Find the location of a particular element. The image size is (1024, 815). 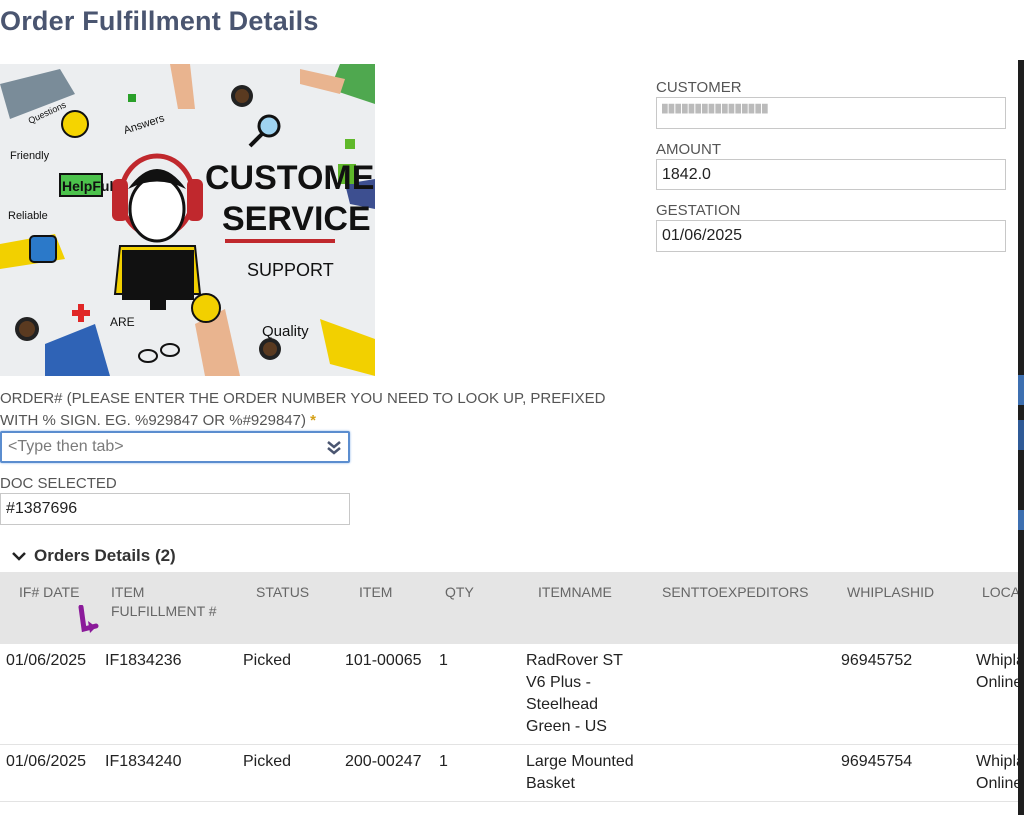

column-header-item: ITEM is located at coordinates (386, 608).